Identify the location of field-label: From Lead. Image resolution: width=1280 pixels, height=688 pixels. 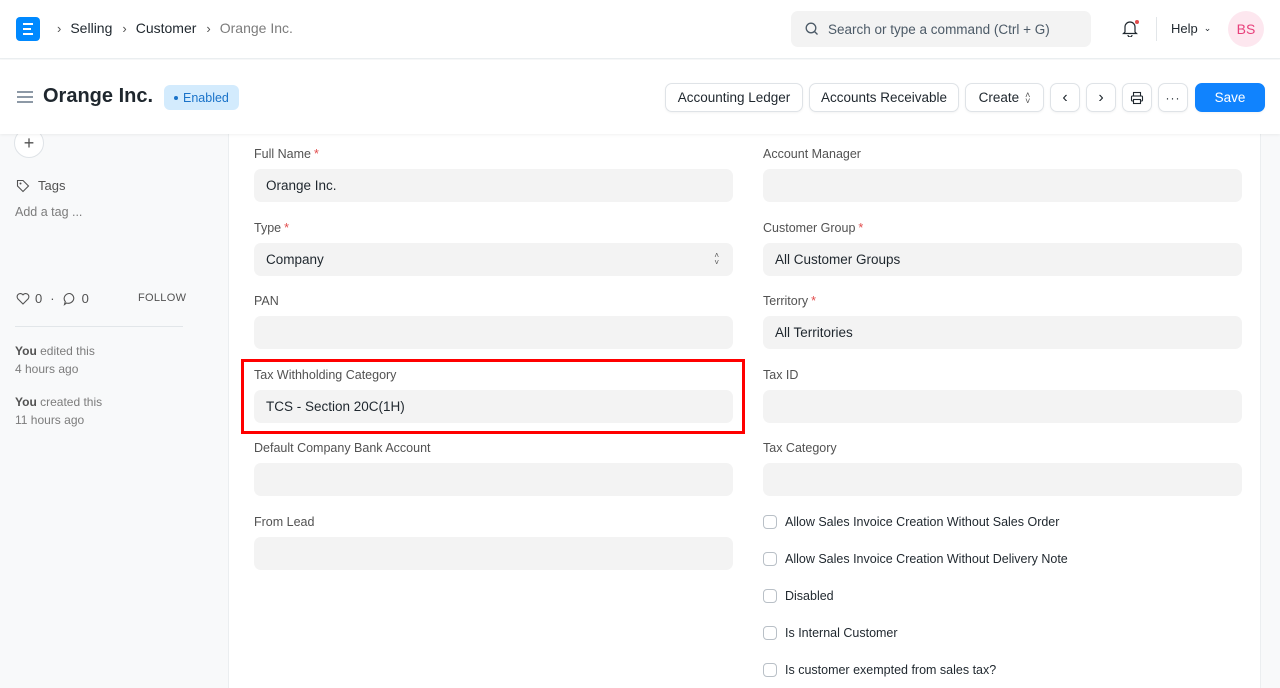
(284, 522).